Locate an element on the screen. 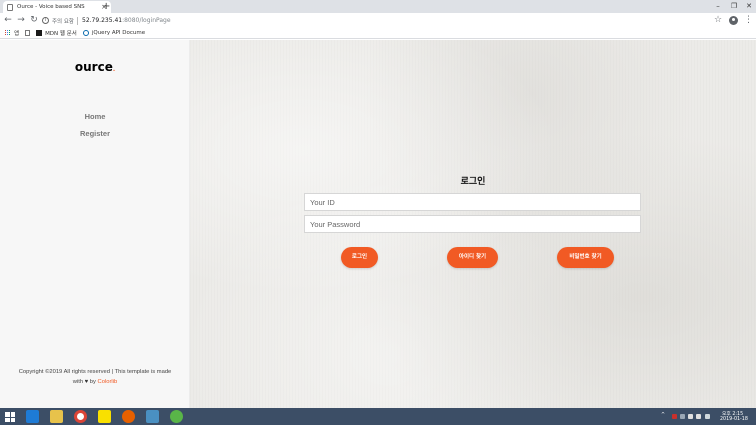 The height and width of the screenshot is (425, 756). info-icon: i is located at coordinates (45, 20).